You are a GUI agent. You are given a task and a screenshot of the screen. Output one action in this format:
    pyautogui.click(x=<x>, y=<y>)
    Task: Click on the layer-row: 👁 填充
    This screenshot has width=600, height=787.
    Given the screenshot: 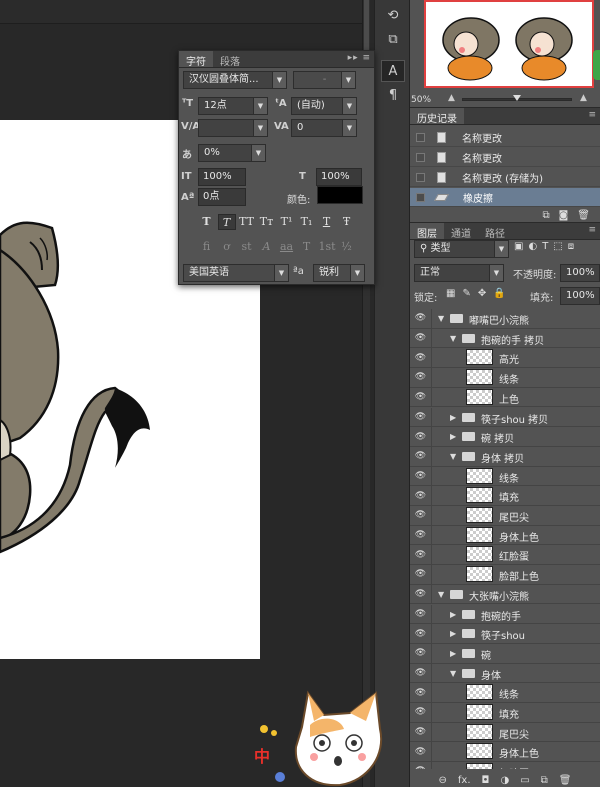 What is the action you would take?
    pyautogui.click(x=505, y=713)
    